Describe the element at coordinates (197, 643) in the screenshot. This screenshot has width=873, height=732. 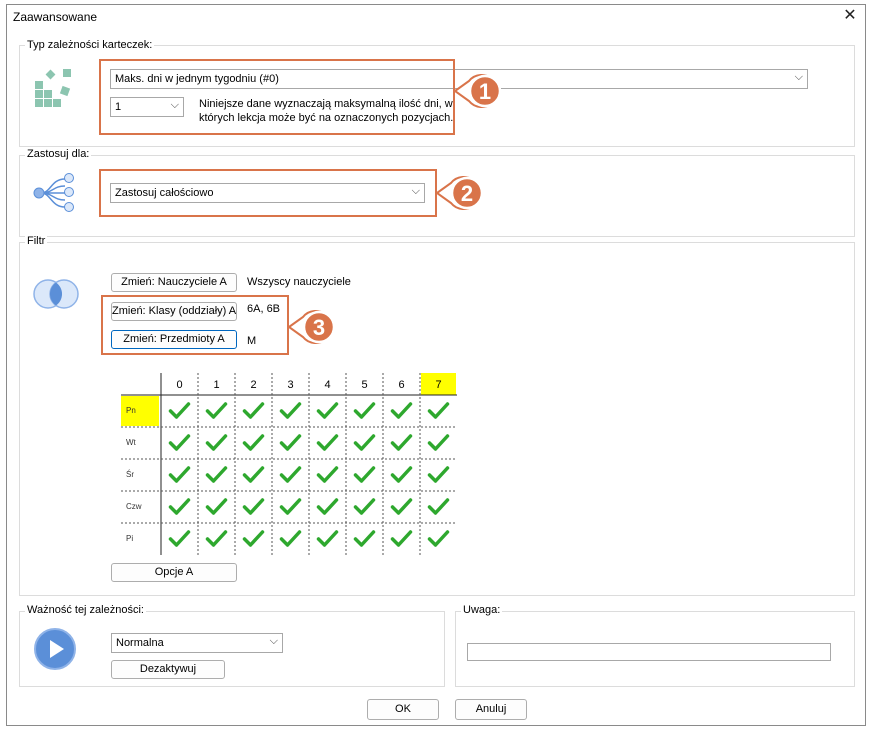
I see `importance-select: Normalna ⌵` at that location.